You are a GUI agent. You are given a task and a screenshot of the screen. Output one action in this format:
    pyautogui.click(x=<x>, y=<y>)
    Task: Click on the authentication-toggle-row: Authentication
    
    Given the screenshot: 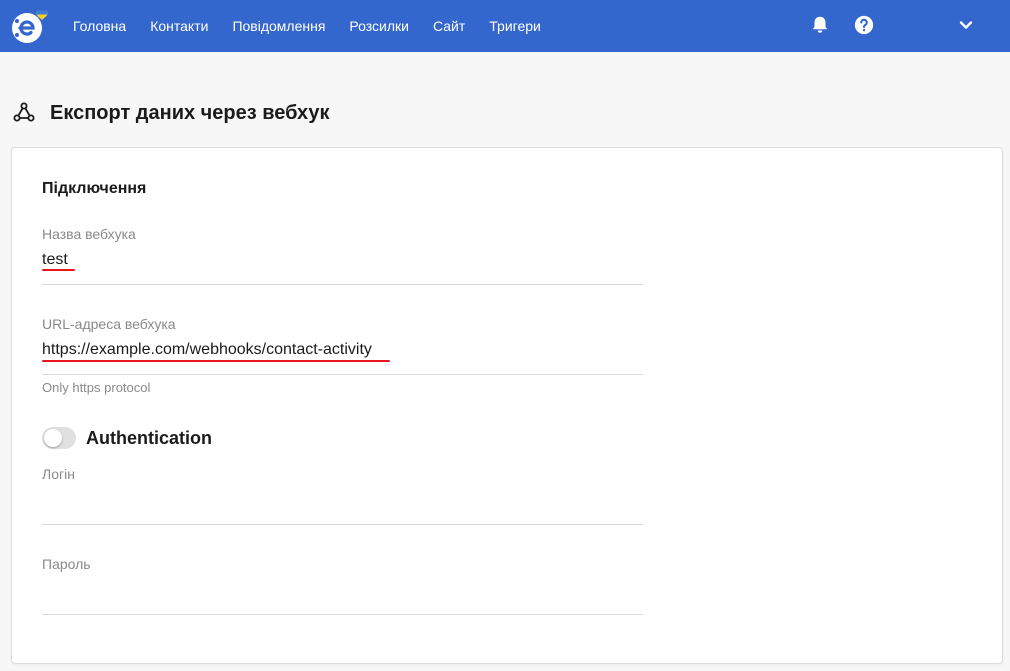 What is the action you would take?
    pyautogui.click(x=127, y=438)
    